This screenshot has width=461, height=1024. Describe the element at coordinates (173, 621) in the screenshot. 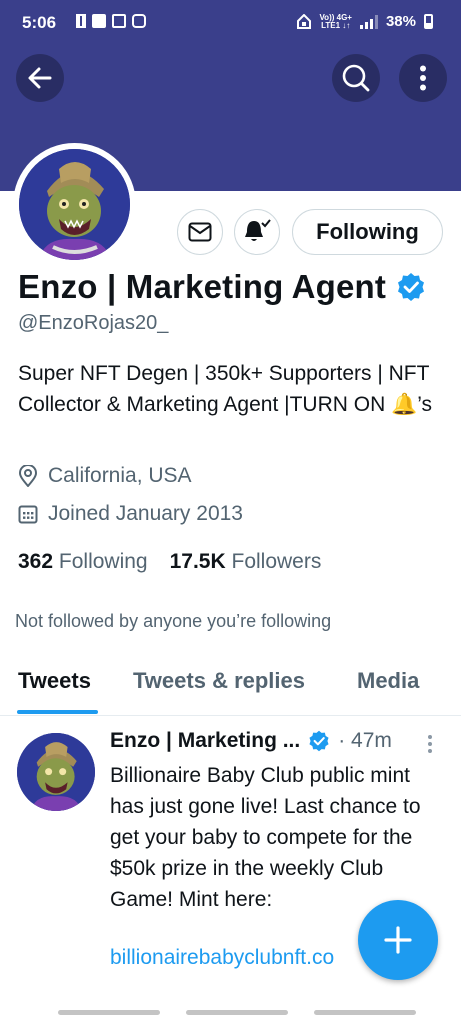

I see `not-followed-note: Not followed by anyone you’re following` at that location.